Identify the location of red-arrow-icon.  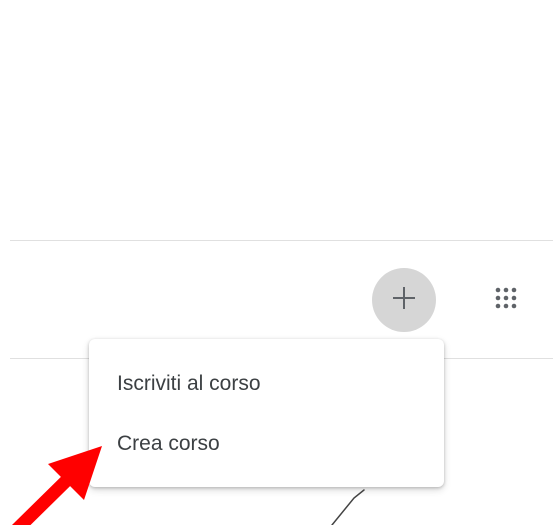
(56, 485).